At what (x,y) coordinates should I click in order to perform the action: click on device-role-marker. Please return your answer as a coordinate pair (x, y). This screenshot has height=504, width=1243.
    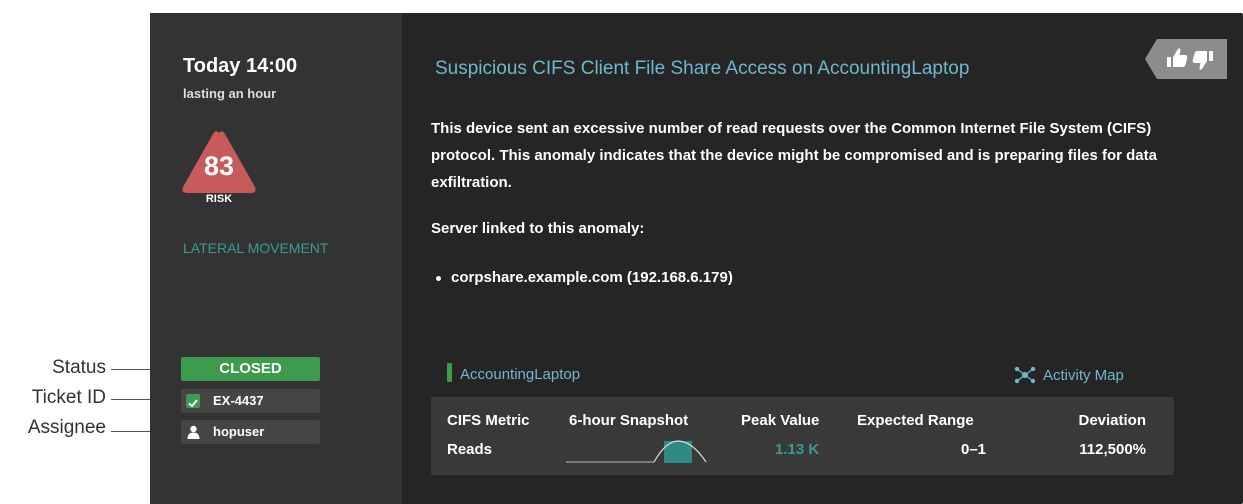
    Looking at the image, I should click on (449, 372).